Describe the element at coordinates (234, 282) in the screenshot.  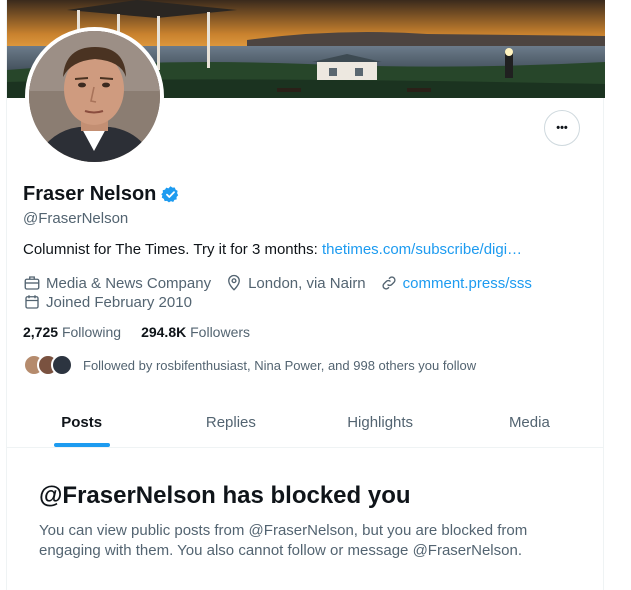
I see `location-pin-icon` at that location.